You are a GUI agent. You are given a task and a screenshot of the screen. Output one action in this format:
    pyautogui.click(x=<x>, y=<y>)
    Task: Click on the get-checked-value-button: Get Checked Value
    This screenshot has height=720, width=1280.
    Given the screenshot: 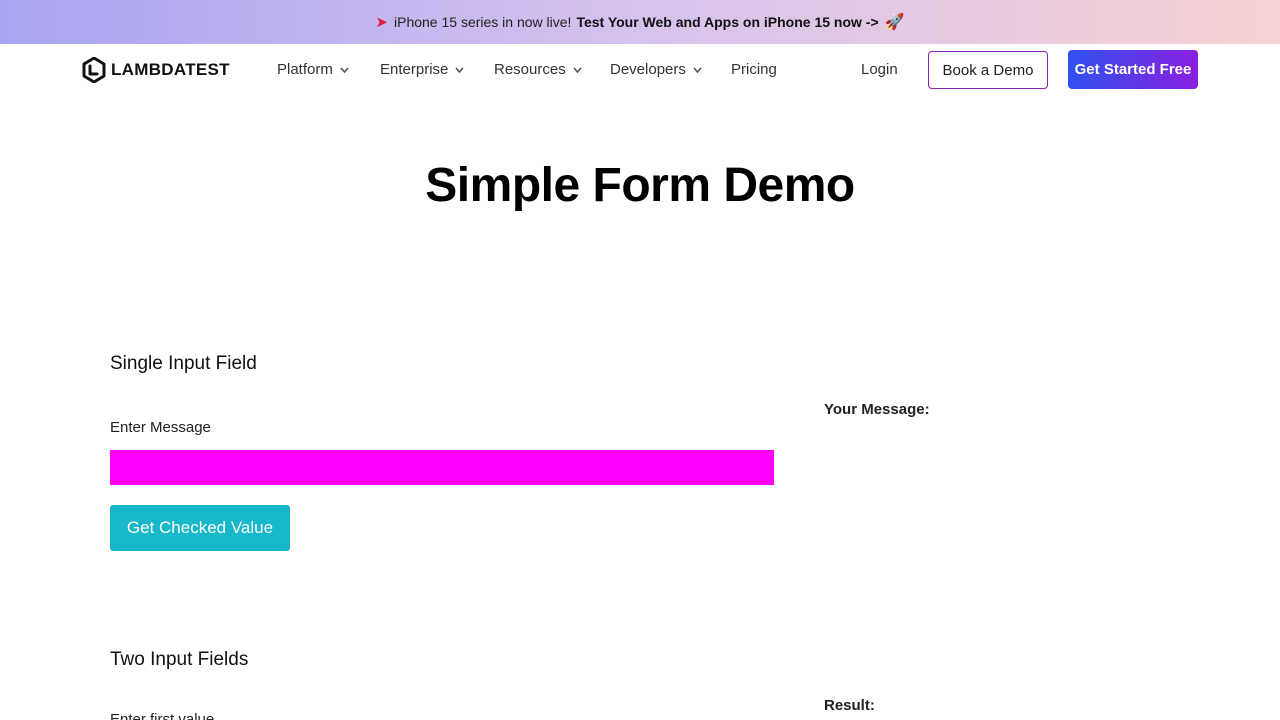 What is the action you would take?
    pyautogui.click(x=200, y=528)
    